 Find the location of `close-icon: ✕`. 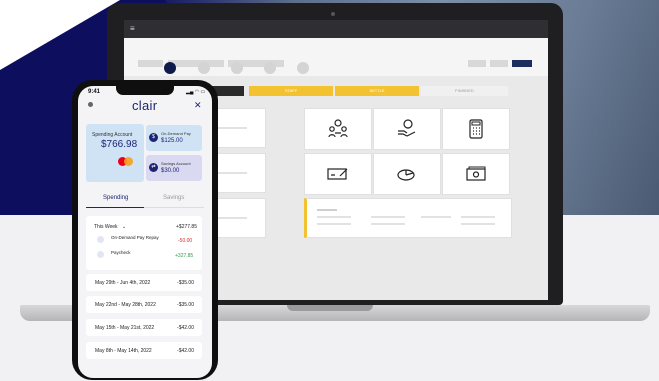

close-icon: ✕ is located at coordinates (198, 105).